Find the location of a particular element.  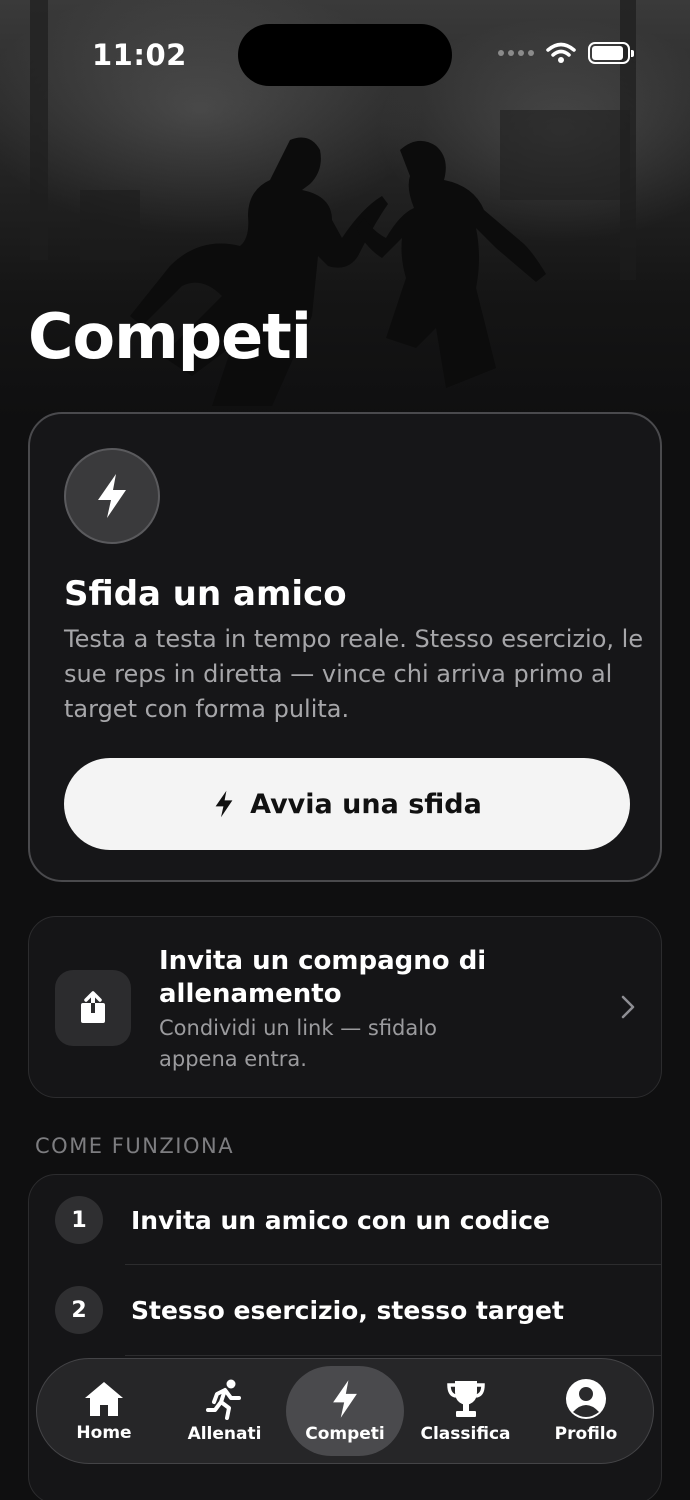

step-text: Stesso esercizio, stesso target is located at coordinates (347, 1310).